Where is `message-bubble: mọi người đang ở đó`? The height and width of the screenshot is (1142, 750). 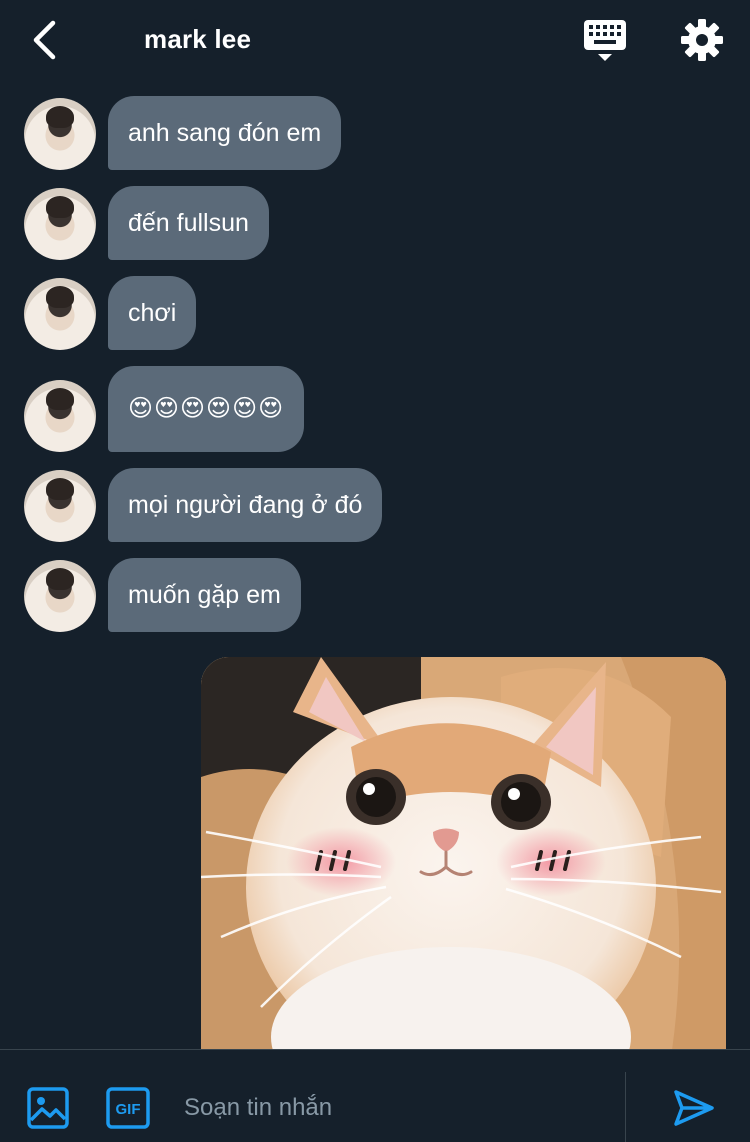 message-bubble: mọi người đang ở đó is located at coordinates (245, 505).